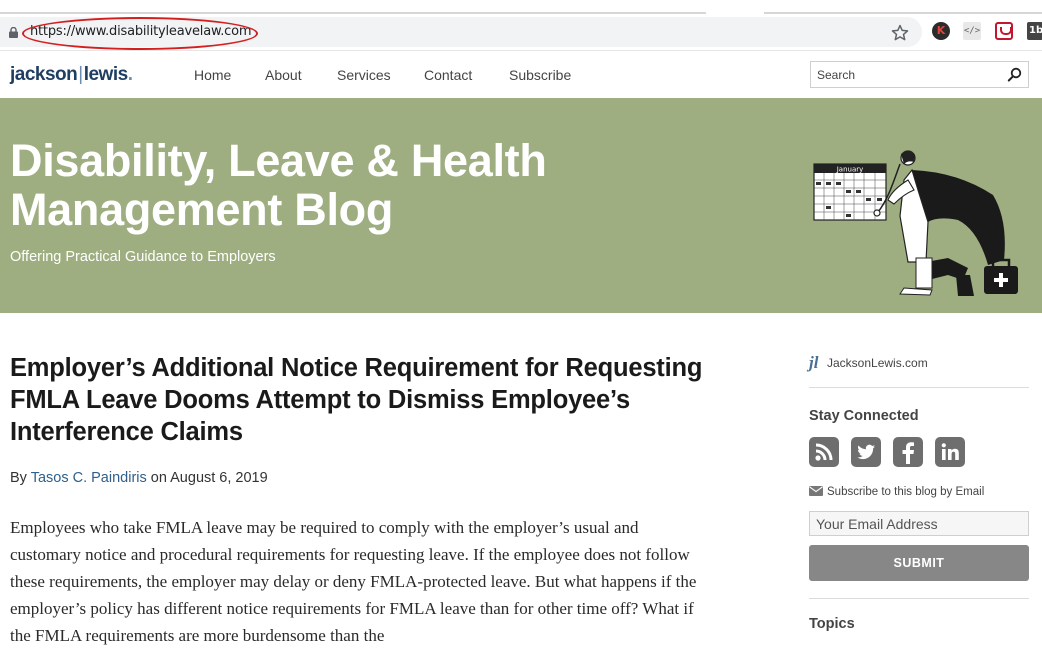 The height and width of the screenshot is (648, 1042). What do you see at coordinates (824, 452) in the screenshot?
I see `rss-icon` at bounding box center [824, 452].